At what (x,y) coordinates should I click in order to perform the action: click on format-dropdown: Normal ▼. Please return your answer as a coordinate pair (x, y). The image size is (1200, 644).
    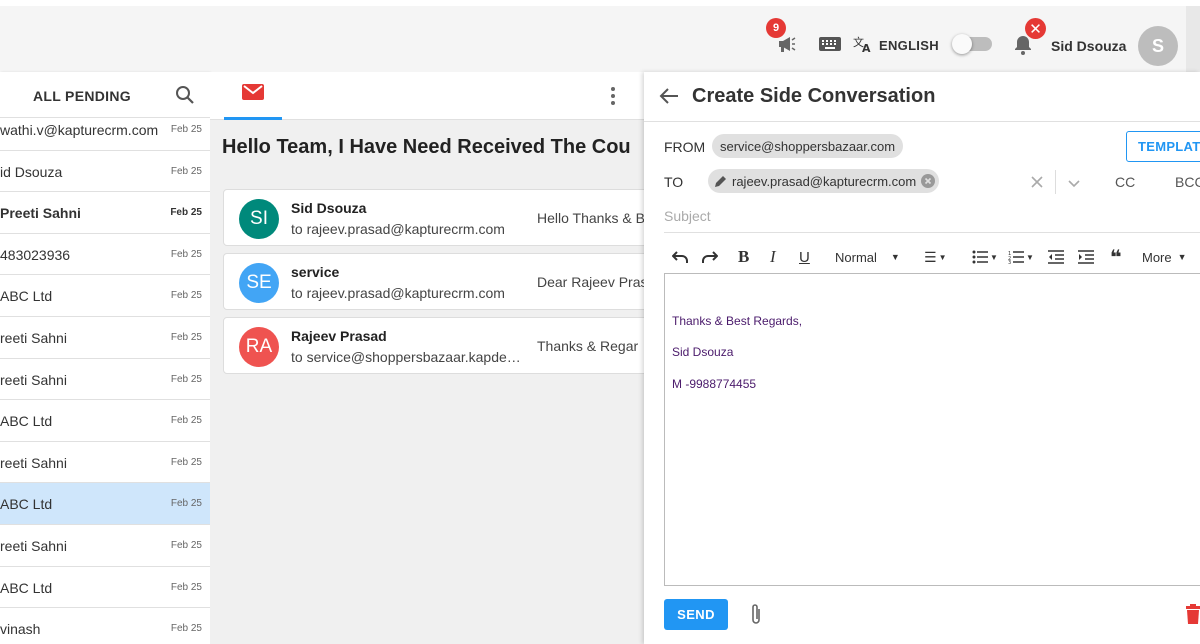
    Looking at the image, I should click on (867, 257).